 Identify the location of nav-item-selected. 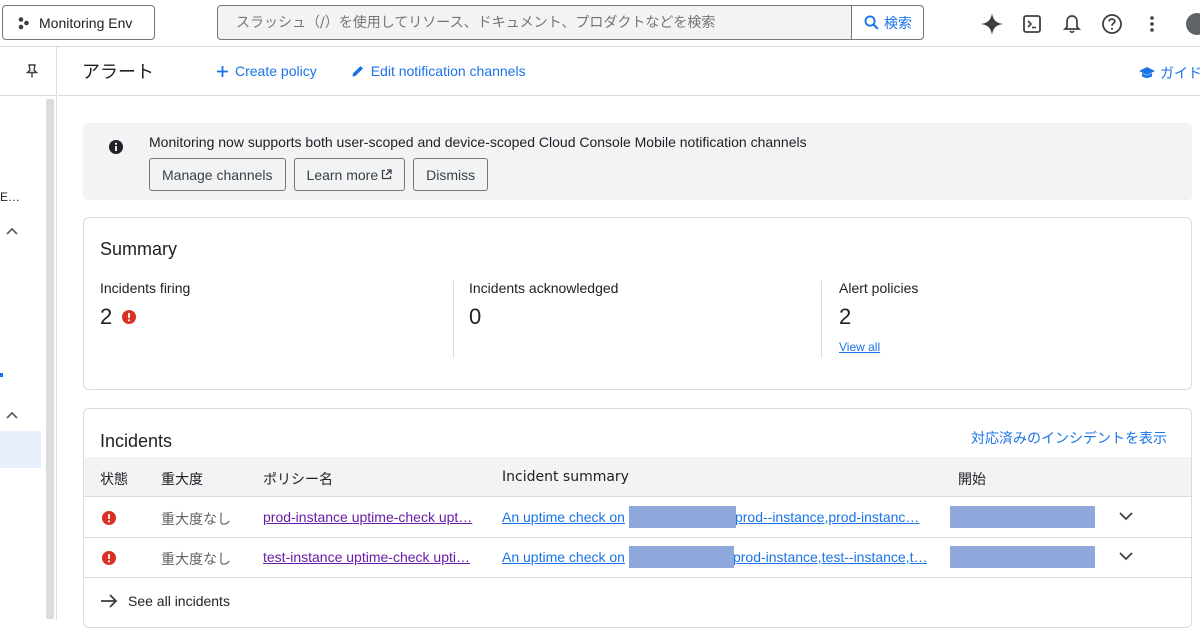
(20, 449).